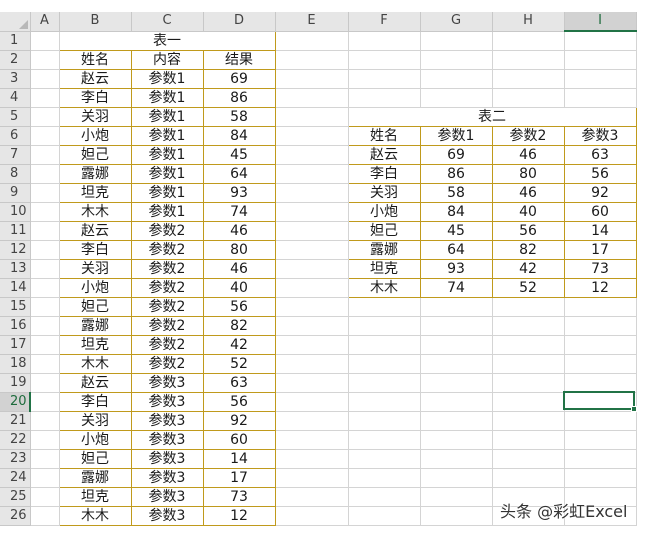 The width and height of the screenshot is (645, 535). What do you see at coordinates (45, 364) in the screenshot?
I see `cell-a18` at bounding box center [45, 364].